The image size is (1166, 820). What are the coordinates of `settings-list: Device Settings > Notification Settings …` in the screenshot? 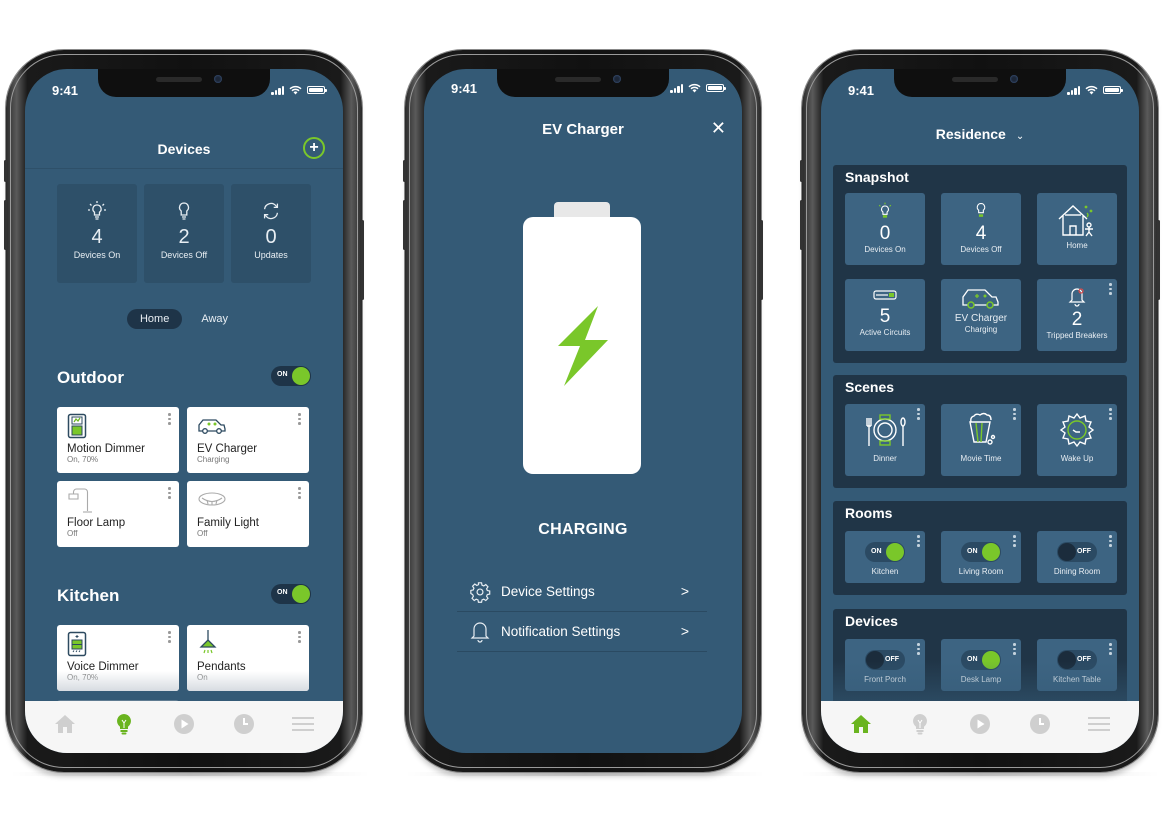 It's located at (582, 612).